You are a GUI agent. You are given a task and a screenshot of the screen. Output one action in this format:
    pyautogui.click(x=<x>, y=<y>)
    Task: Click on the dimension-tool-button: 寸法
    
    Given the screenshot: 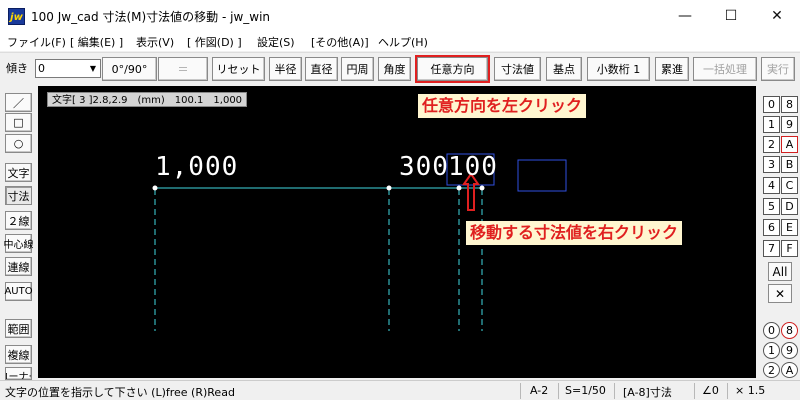 What is the action you would take?
    pyautogui.click(x=18, y=195)
    